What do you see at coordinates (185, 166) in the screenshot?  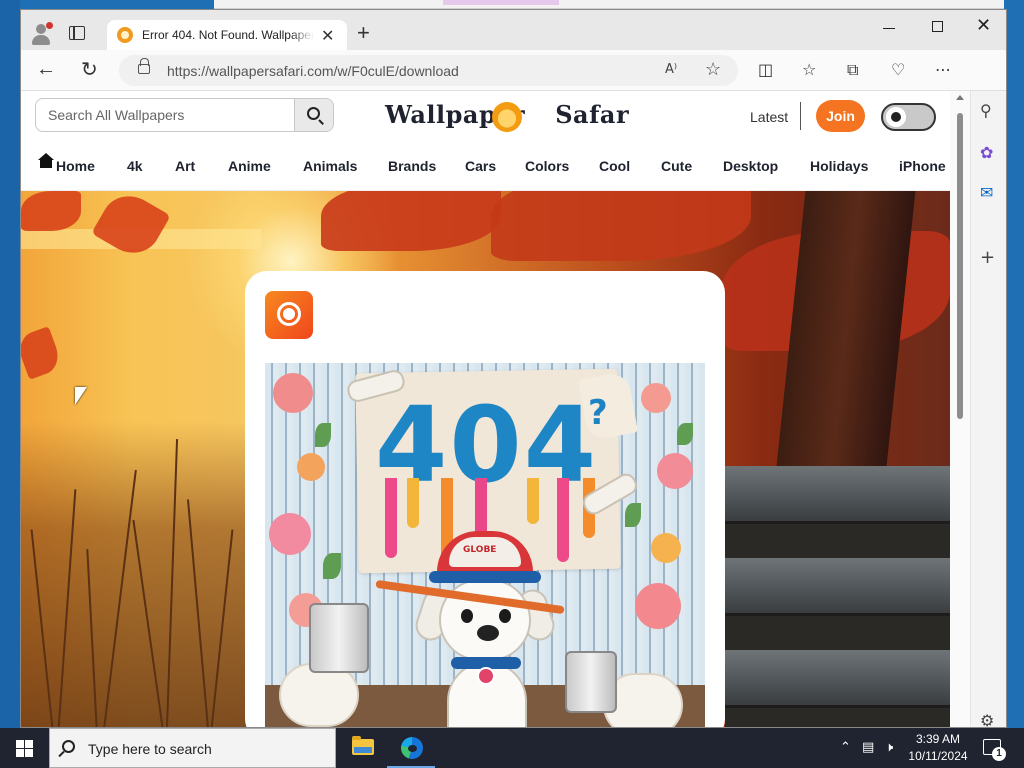 I see `nav-item-art: Art` at bounding box center [185, 166].